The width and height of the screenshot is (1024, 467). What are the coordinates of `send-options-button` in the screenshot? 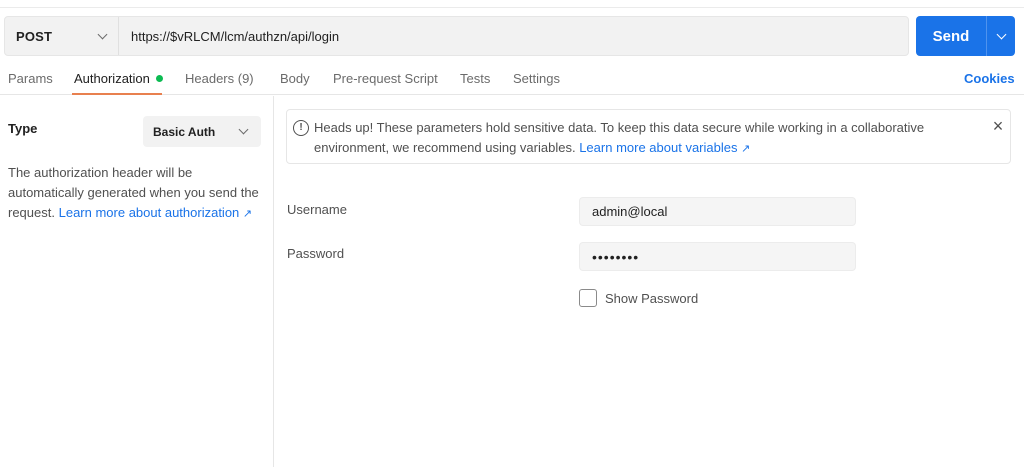 It's located at (1000, 36).